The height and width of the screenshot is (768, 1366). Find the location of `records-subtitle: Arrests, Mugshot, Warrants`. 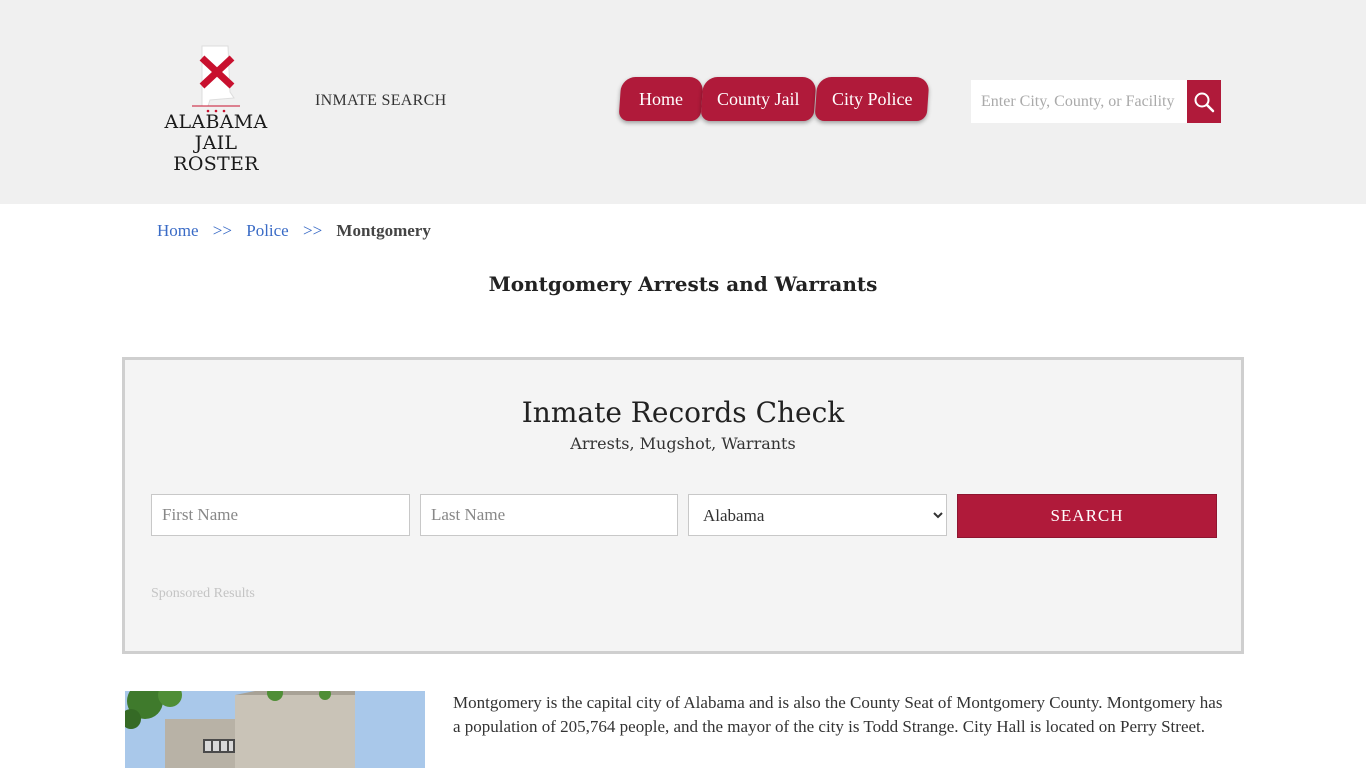

records-subtitle: Arrests, Mugshot, Warrants is located at coordinates (683, 443).